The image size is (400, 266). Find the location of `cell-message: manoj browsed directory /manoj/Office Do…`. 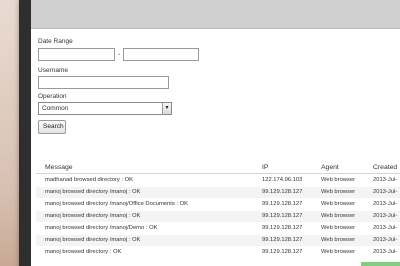

cell-message: manoj browsed directory /manoj/Office Do… is located at coordinates (116, 204).